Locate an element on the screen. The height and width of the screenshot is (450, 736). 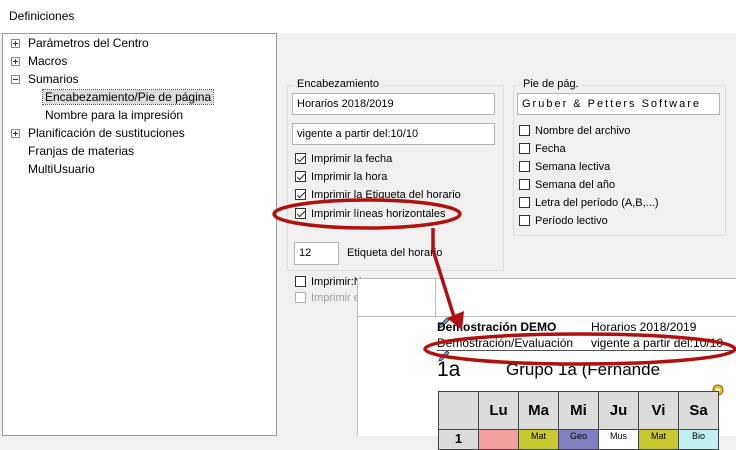
annotation-arrowhead is located at coordinates (455, 320).